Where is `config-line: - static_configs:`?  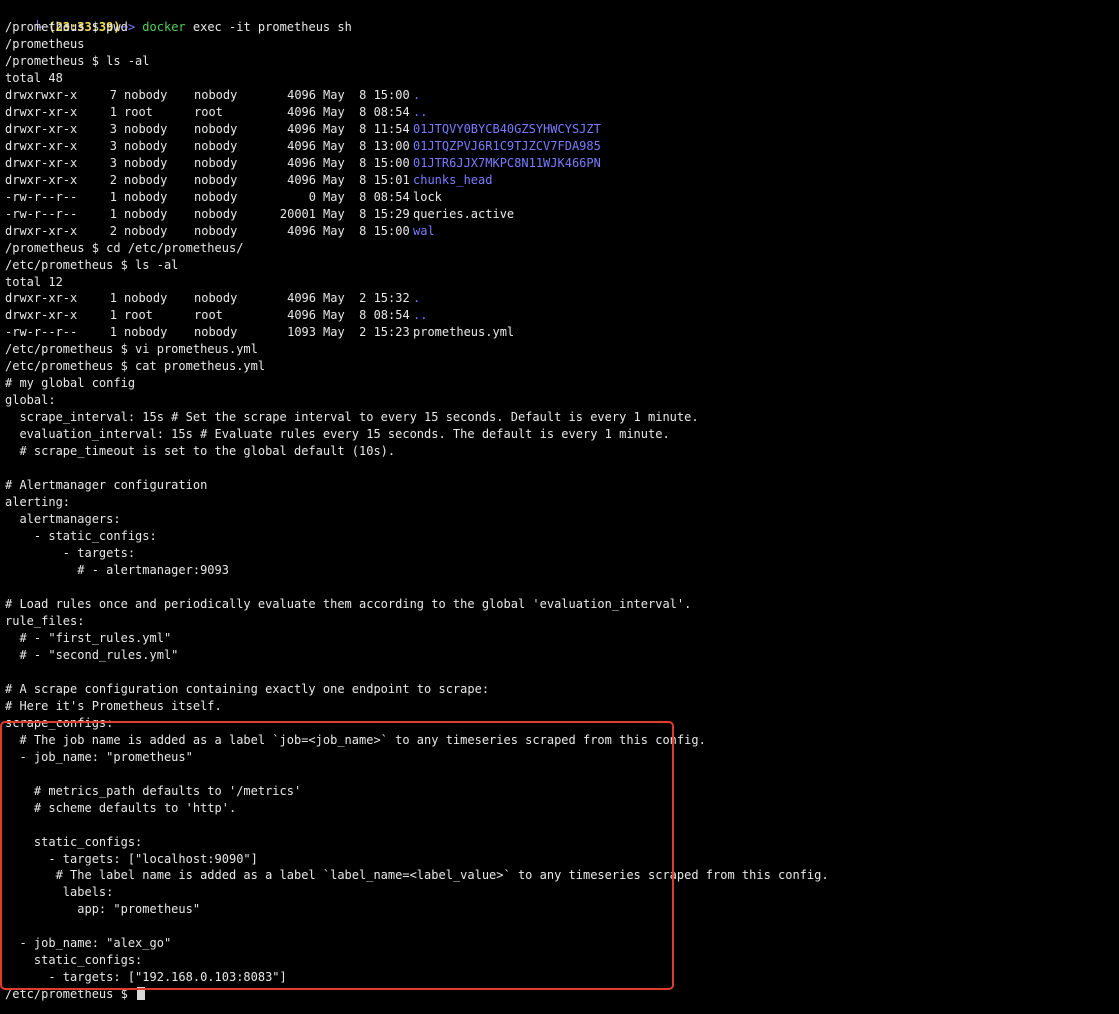
config-line: - static_configs: is located at coordinates (81, 536).